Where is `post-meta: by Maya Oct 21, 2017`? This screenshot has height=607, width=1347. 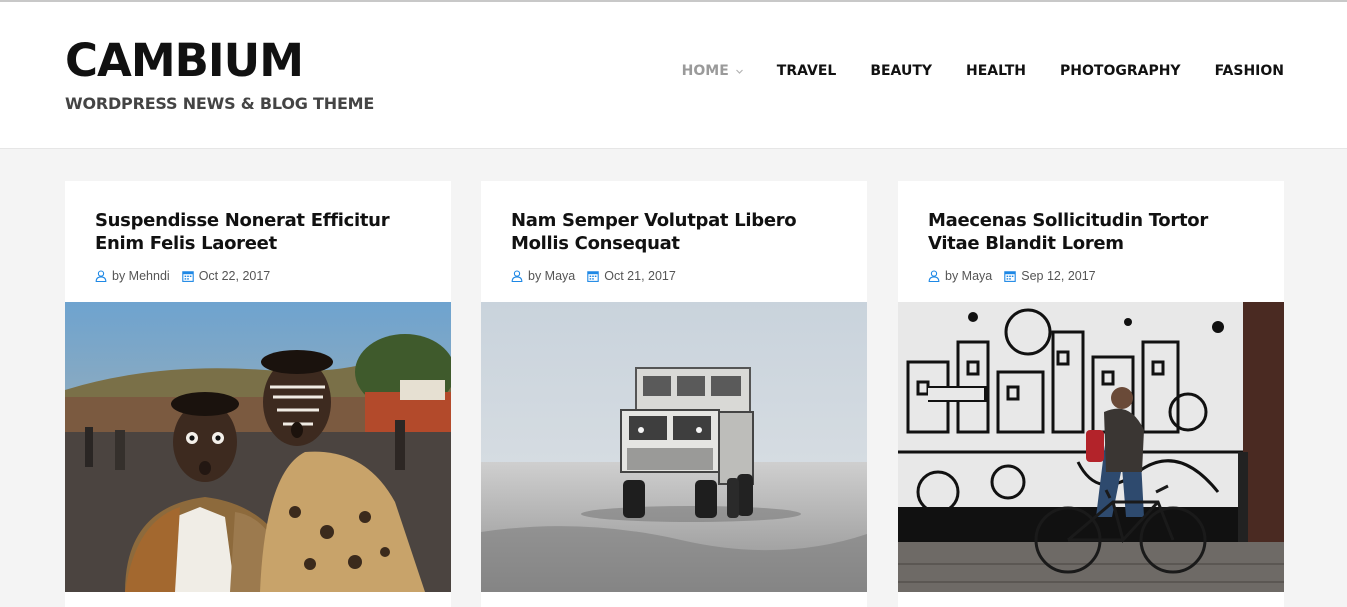
post-meta: by Maya Oct 21, 2017 is located at coordinates (599, 276).